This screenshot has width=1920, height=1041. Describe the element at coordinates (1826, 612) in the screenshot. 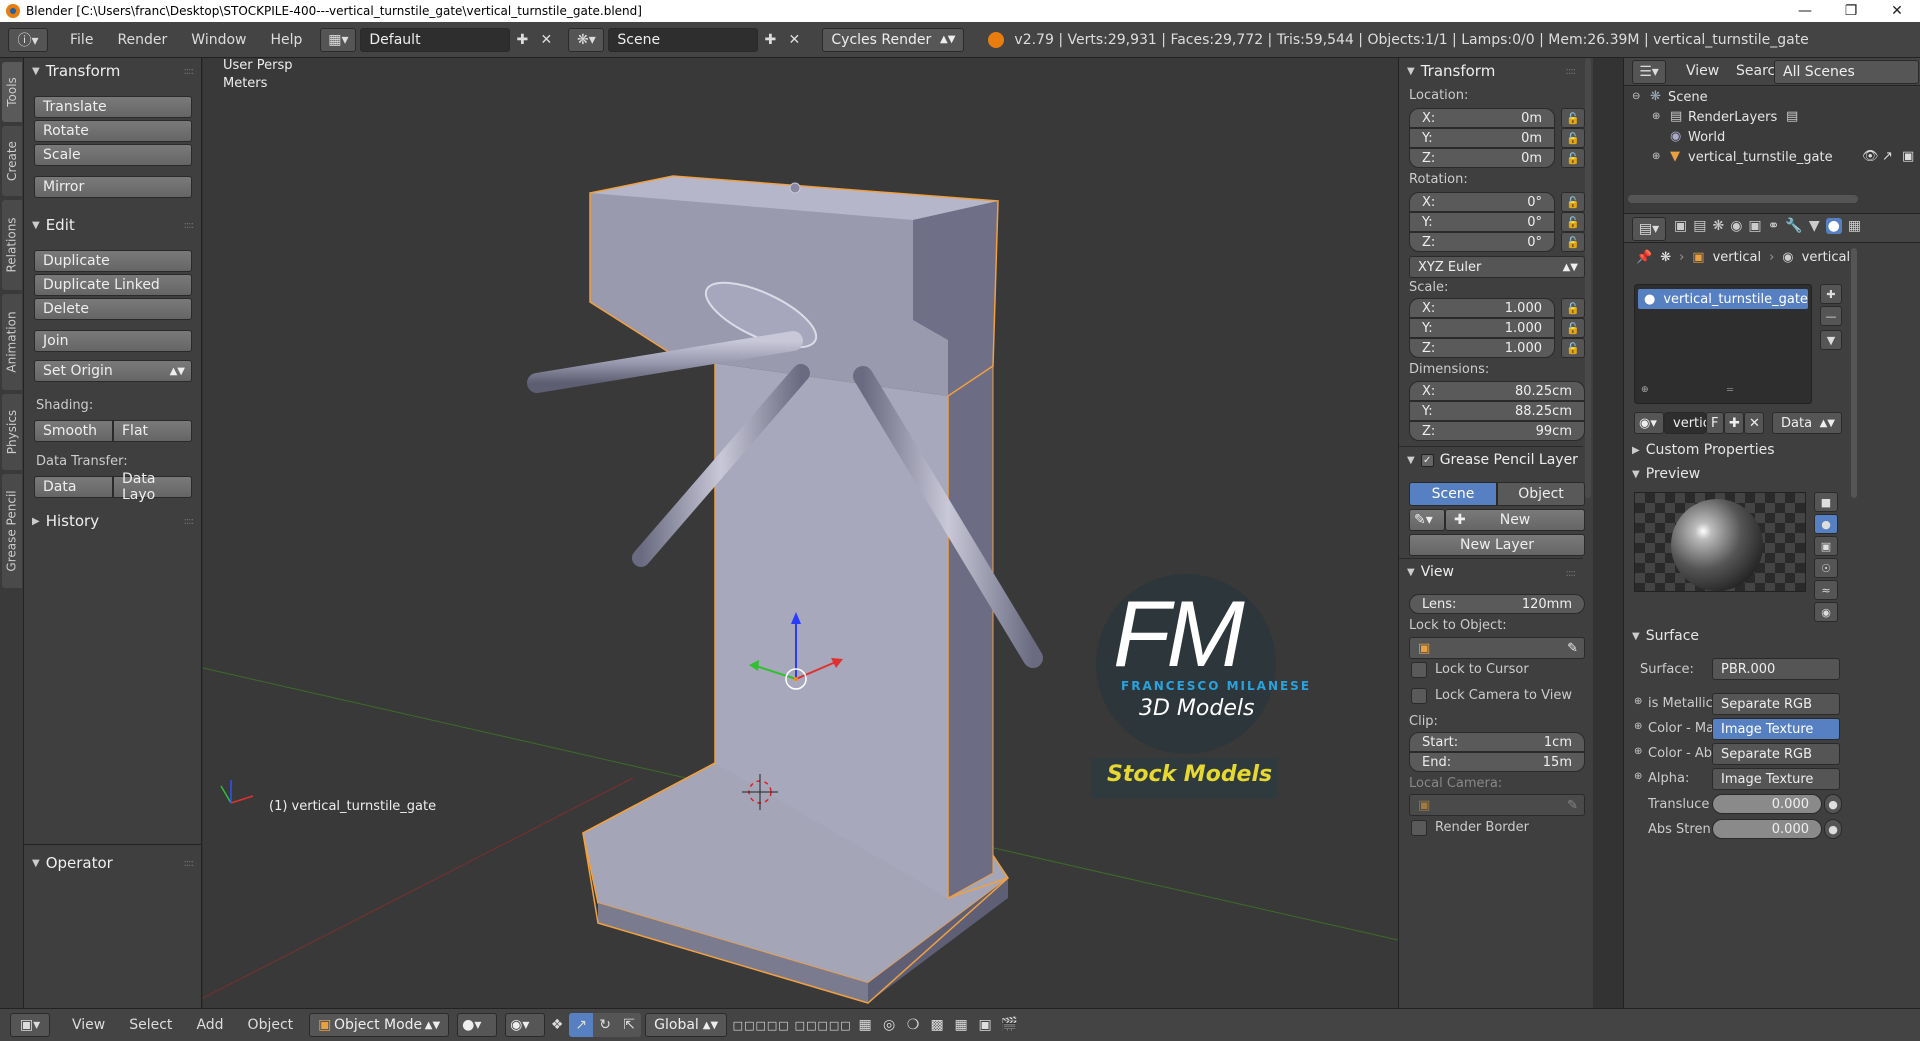

I see `preview-skybox-icon: ◉` at that location.